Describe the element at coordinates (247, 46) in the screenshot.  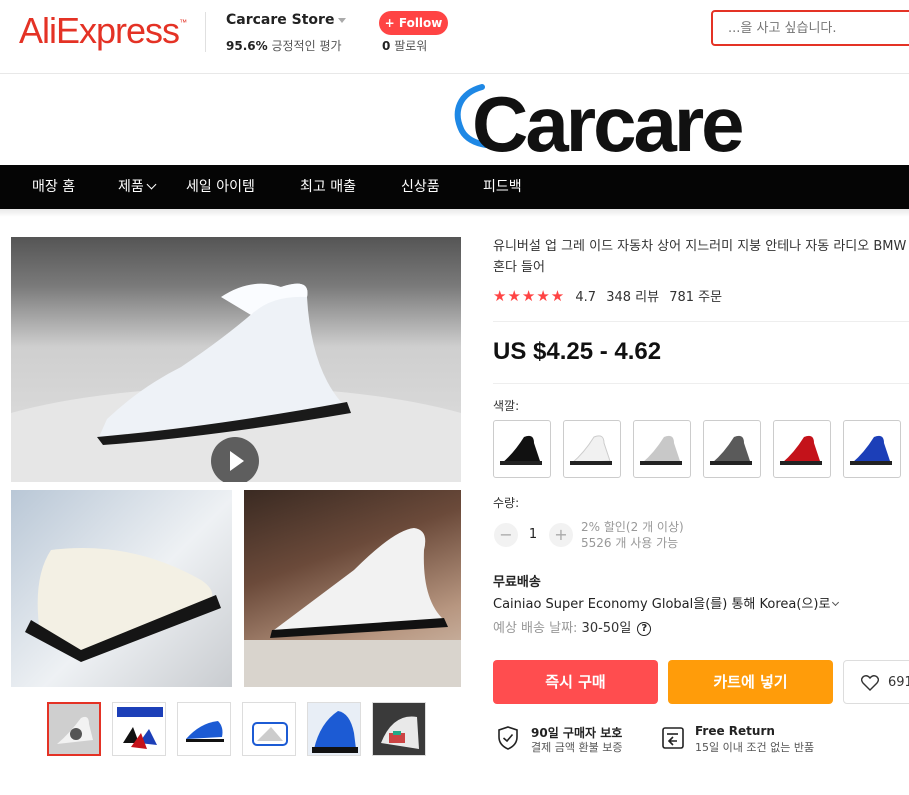
I see `store-rating-value: 95.6%` at that location.